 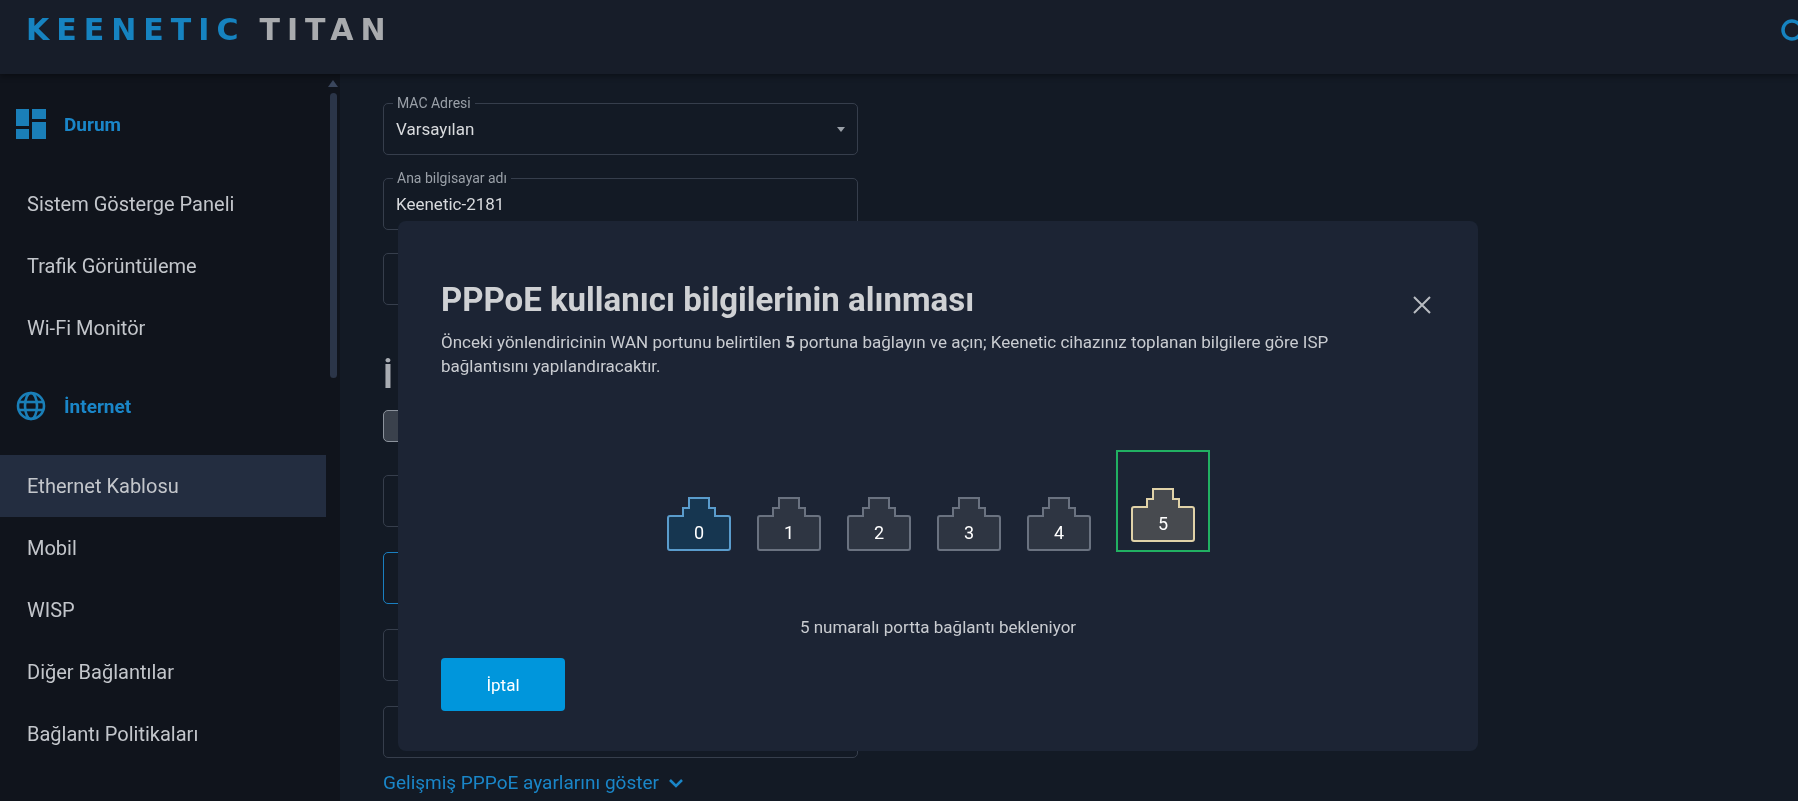 I want to click on sidebar-item: Bağlantı Politikaları, so click(x=163, y=734).